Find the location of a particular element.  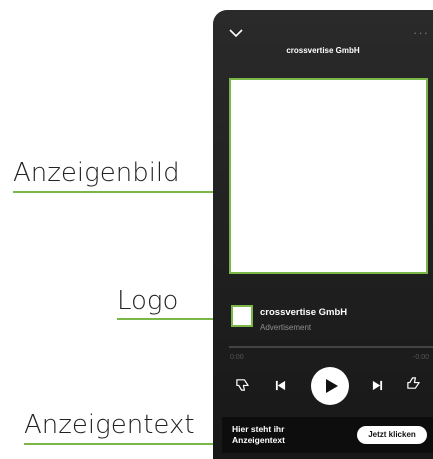

ad-logo is located at coordinates (242, 316).